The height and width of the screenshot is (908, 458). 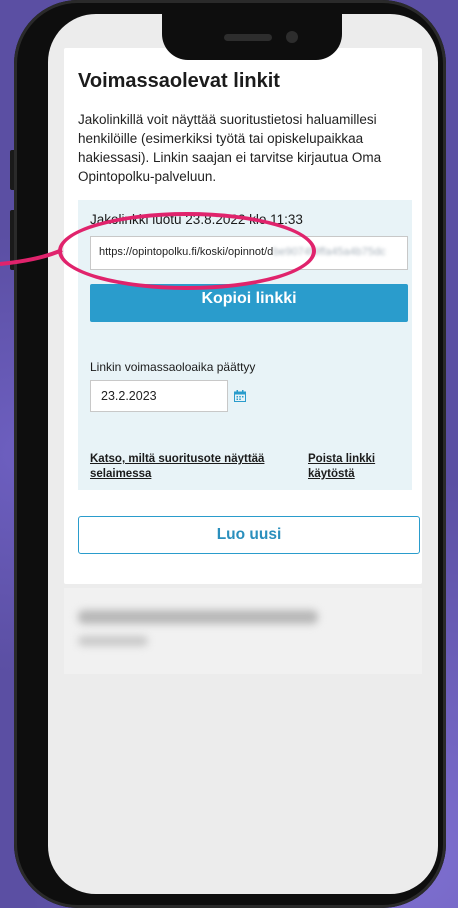 What do you see at coordinates (243, 631) in the screenshot?
I see `blurred-card` at bounding box center [243, 631].